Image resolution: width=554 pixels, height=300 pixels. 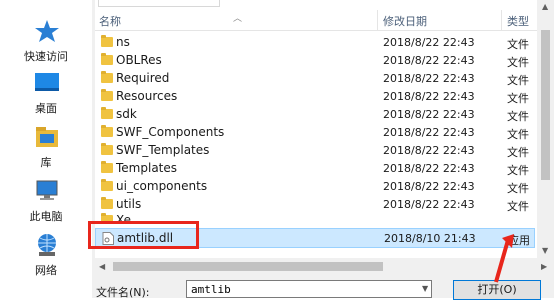 What do you see at coordinates (123, 42) in the screenshot?
I see `file-name: ns` at bounding box center [123, 42].